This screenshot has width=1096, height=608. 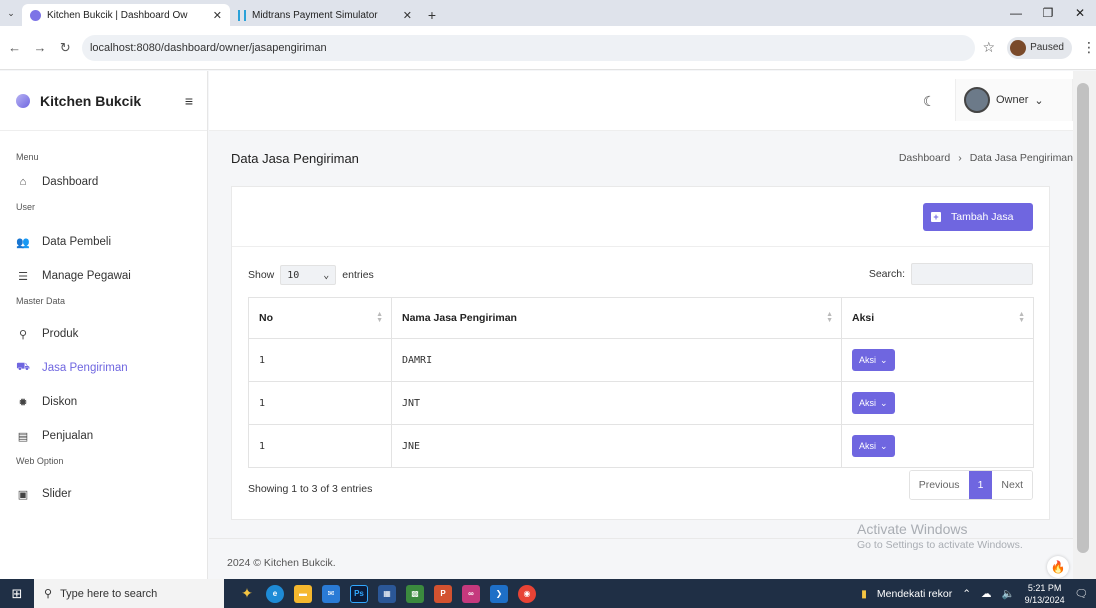 What do you see at coordinates (1021, 158) in the screenshot?
I see `breadcrumb-current: Data Jasa Pengiriman` at bounding box center [1021, 158].